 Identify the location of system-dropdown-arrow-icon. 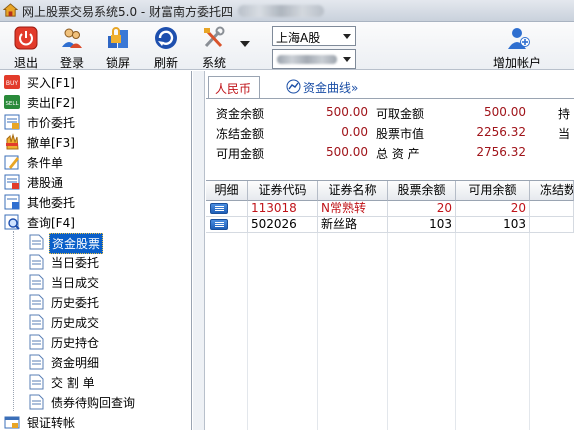
(245, 44).